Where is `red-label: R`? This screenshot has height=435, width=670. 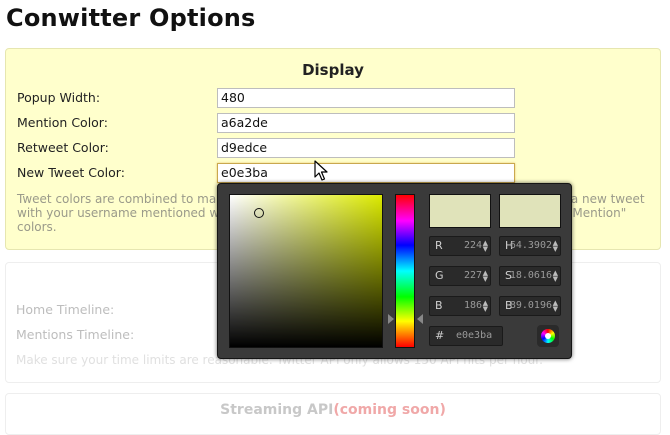 red-label: R is located at coordinates (439, 245).